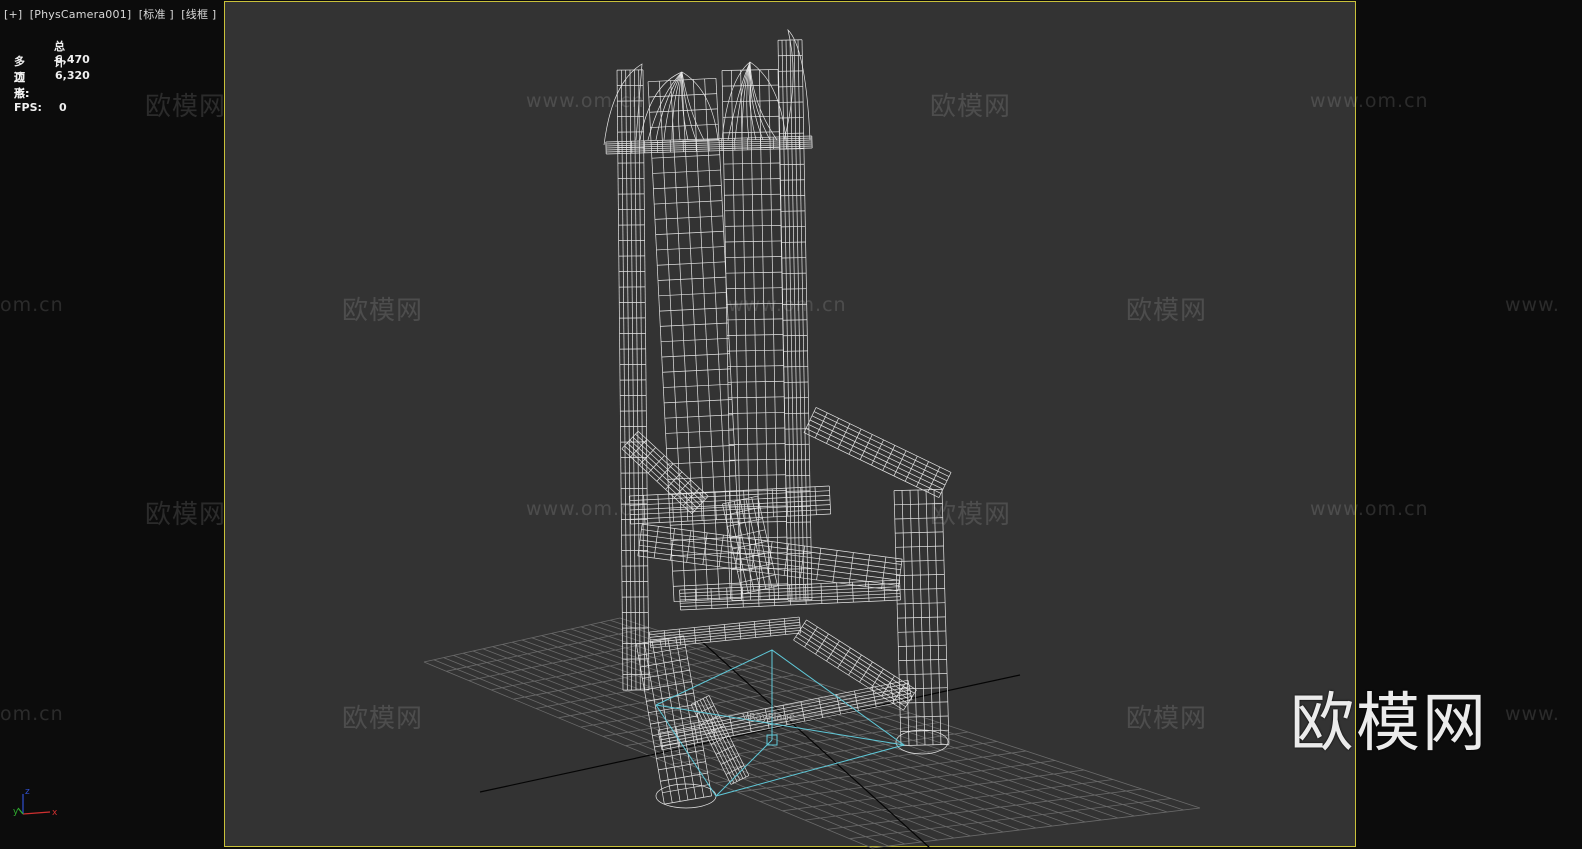  Describe the element at coordinates (110, 14) in the screenshot. I see `viewport-label: [+] [PhysCamera001] [标准 ] [线框 ]` at that location.